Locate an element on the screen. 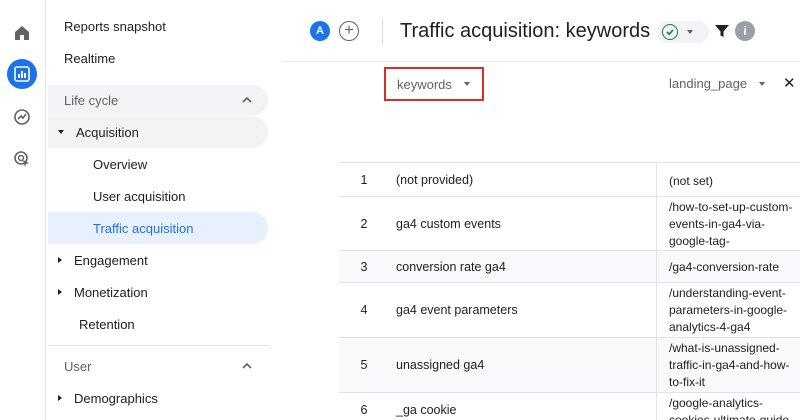 The image size is (800, 420). nav-overview: Overview is located at coordinates (120, 164).